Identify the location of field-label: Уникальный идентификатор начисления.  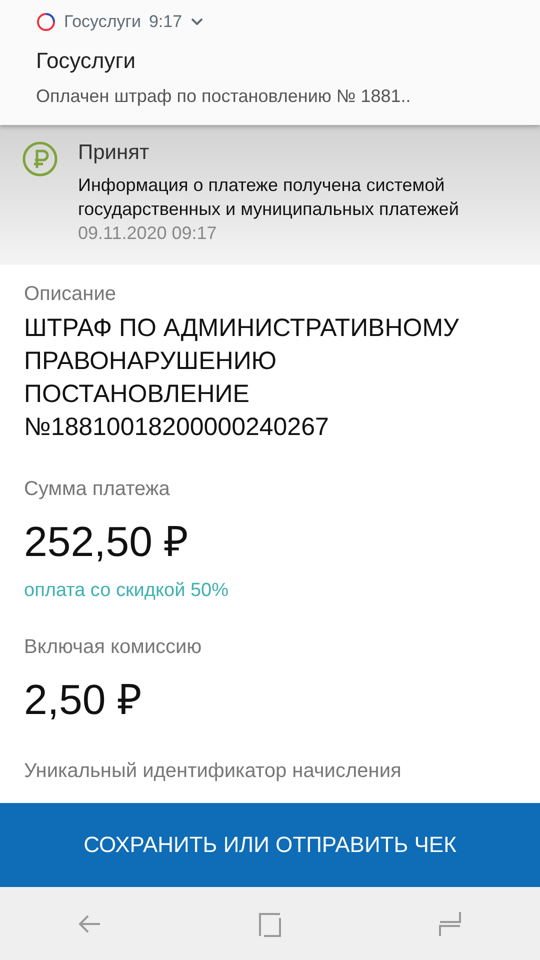
(213, 771).